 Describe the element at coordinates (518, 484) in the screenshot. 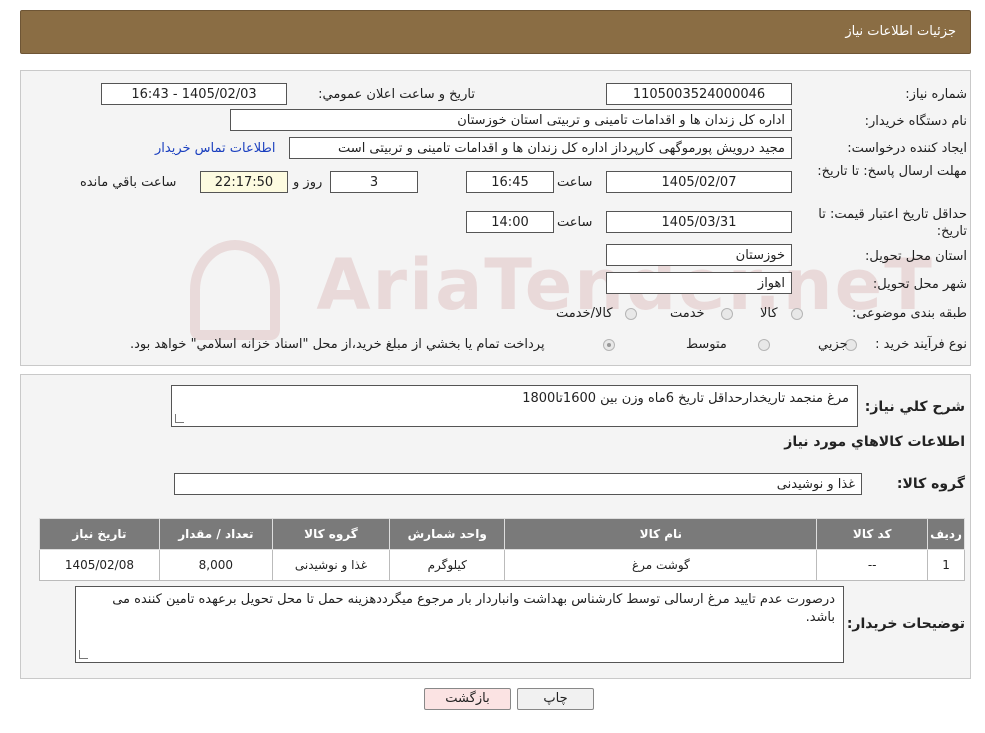

I see `group-field: غذا و نوشیدنی` at that location.